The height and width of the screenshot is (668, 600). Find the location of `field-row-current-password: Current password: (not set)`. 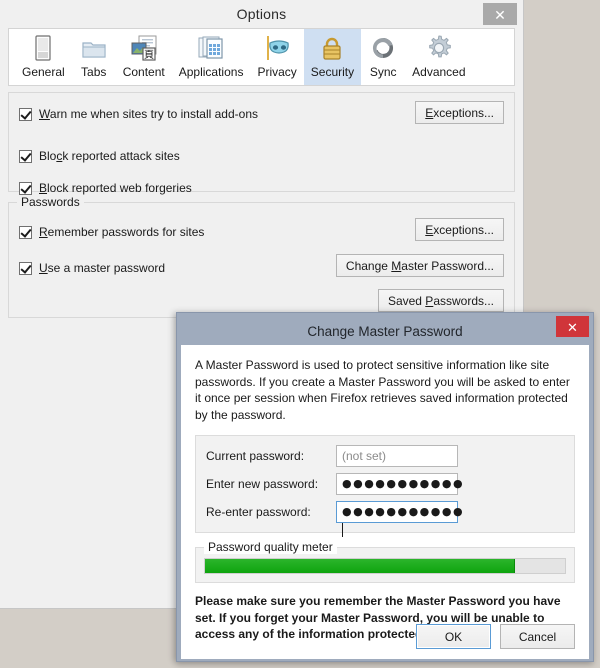

field-row-current-password: Current password: (not set) is located at coordinates (385, 456).